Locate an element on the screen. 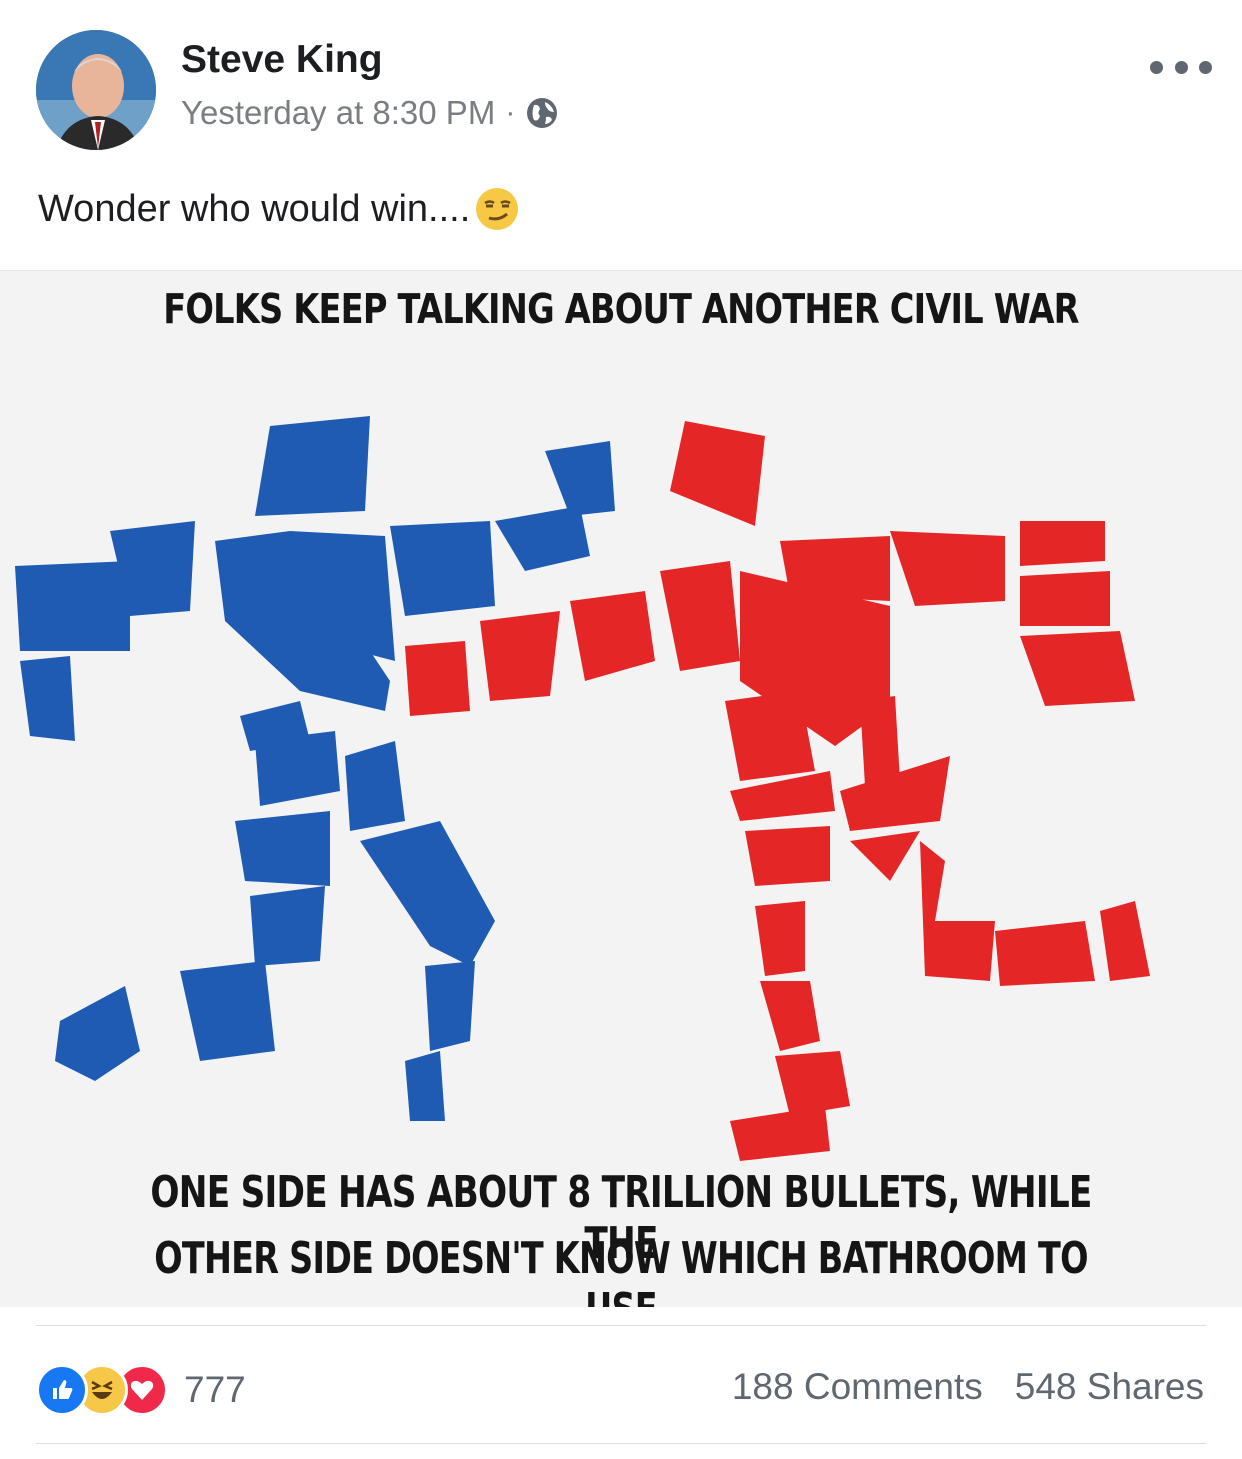  post-meta: Yesterday at 8:30 PM · is located at coordinates (370, 113).